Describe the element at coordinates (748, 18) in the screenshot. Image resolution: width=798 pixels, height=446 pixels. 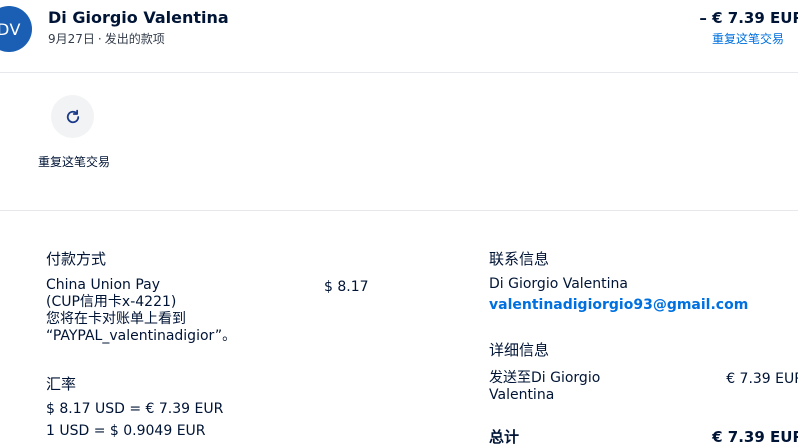
I see `transaction-amount: – € 7.39 EUR` at that location.